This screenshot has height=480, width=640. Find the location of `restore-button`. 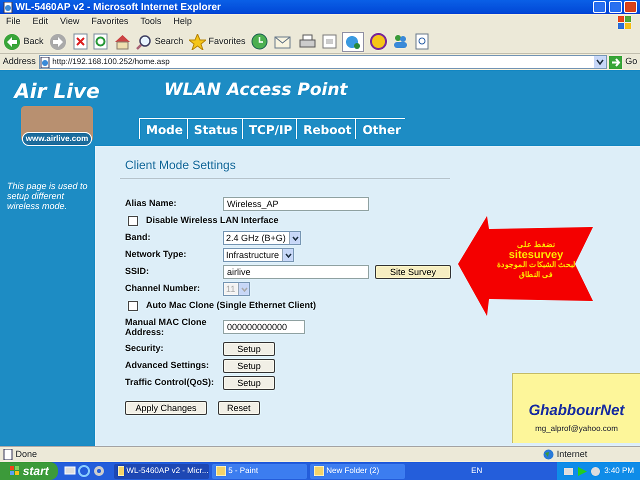

restore-button is located at coordinates (615, 7).